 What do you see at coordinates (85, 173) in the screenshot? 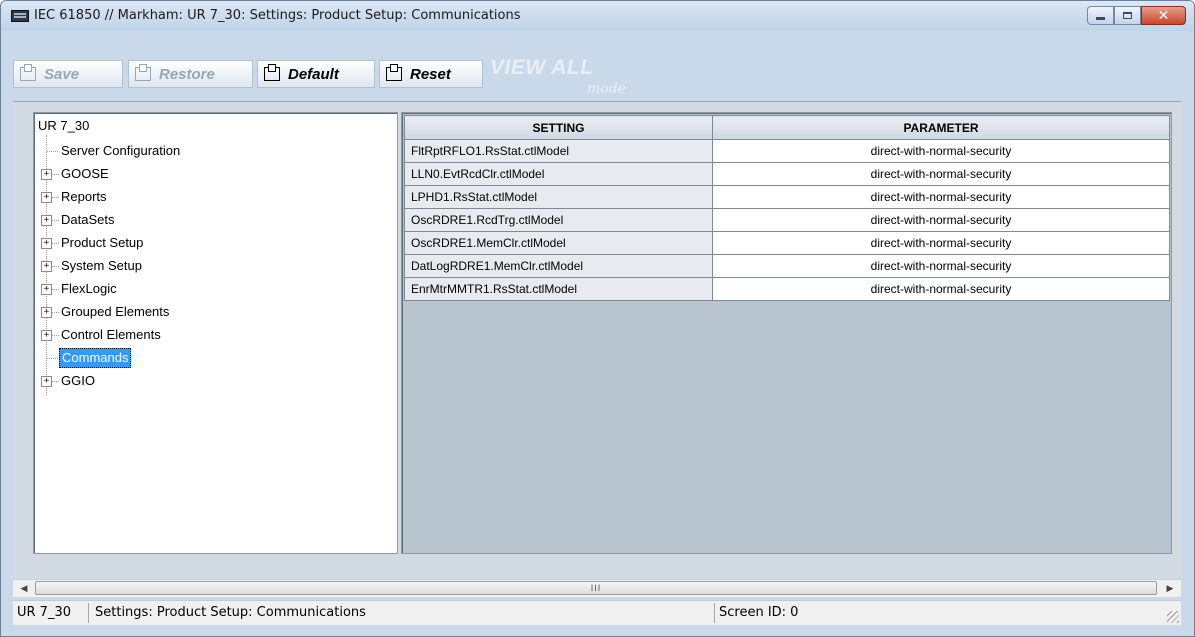
I see `tree-item-label: GOOSE` at bounding box center [85, 173].